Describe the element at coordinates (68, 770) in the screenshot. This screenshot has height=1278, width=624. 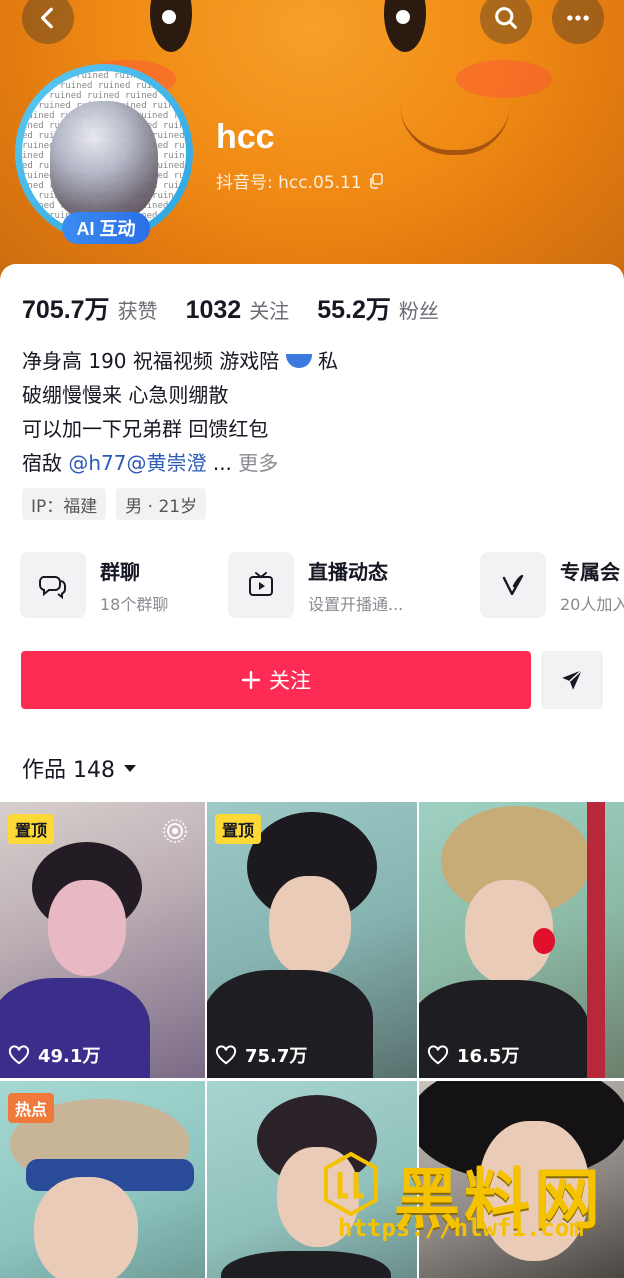
I see `works-label: 作品 148` at that location.